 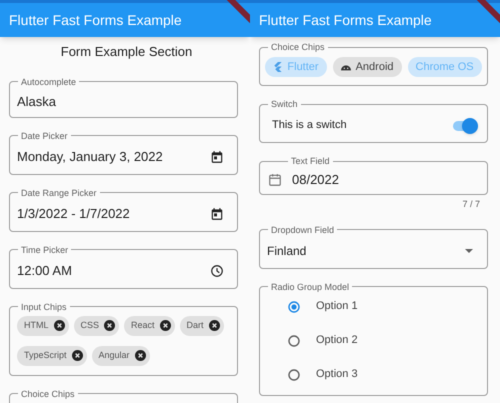 What do you see at coordinates (202, 326) in the screenshot?
I see `input-chip: Dart` at bounding box center [202, 326].